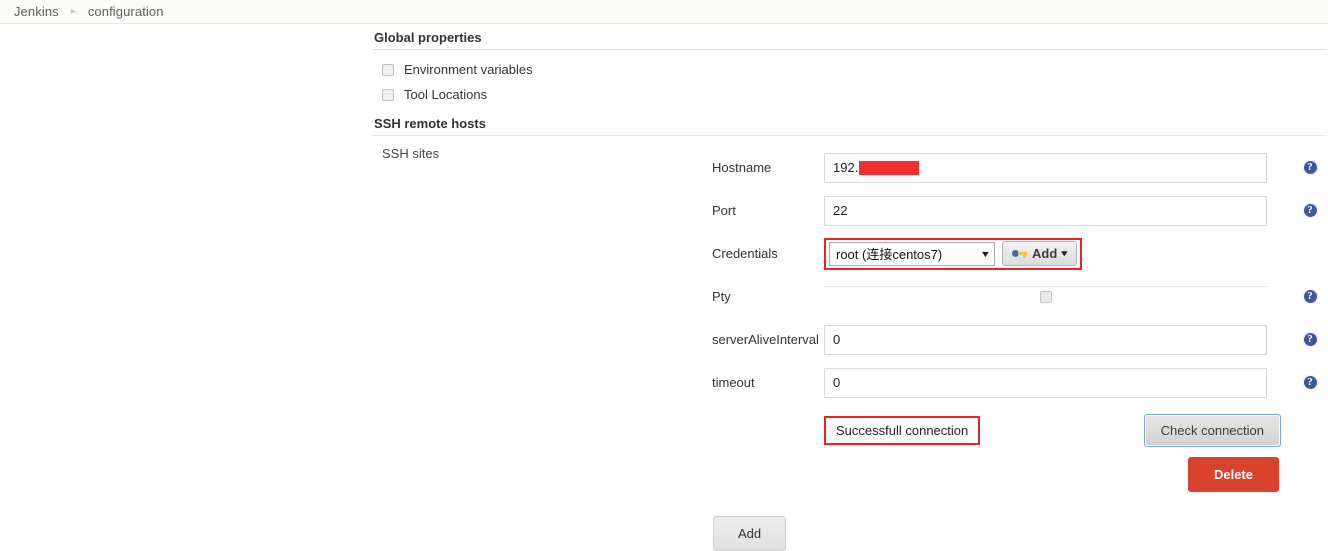 This screenshot has width=1328, height=551. I want to click on section-title-ssh-remote-hosts: SSH remote hosts, so click(430, 123).